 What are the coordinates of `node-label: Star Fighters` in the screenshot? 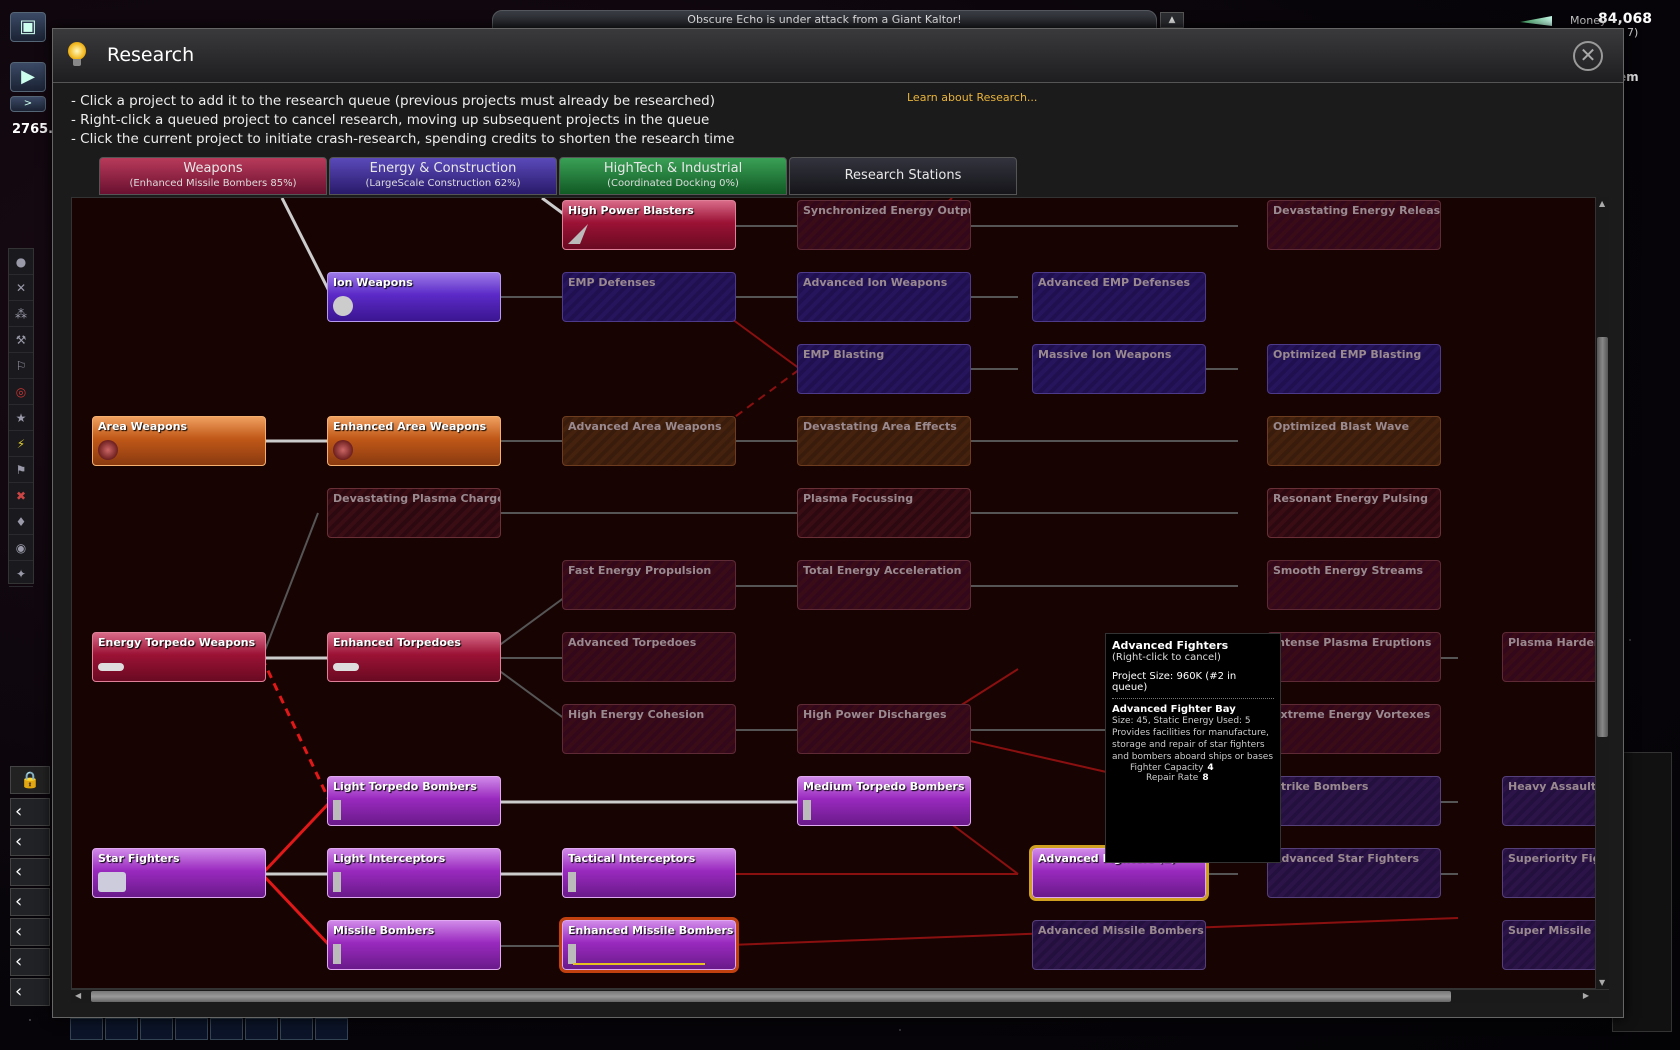 It's located at (139, 858).